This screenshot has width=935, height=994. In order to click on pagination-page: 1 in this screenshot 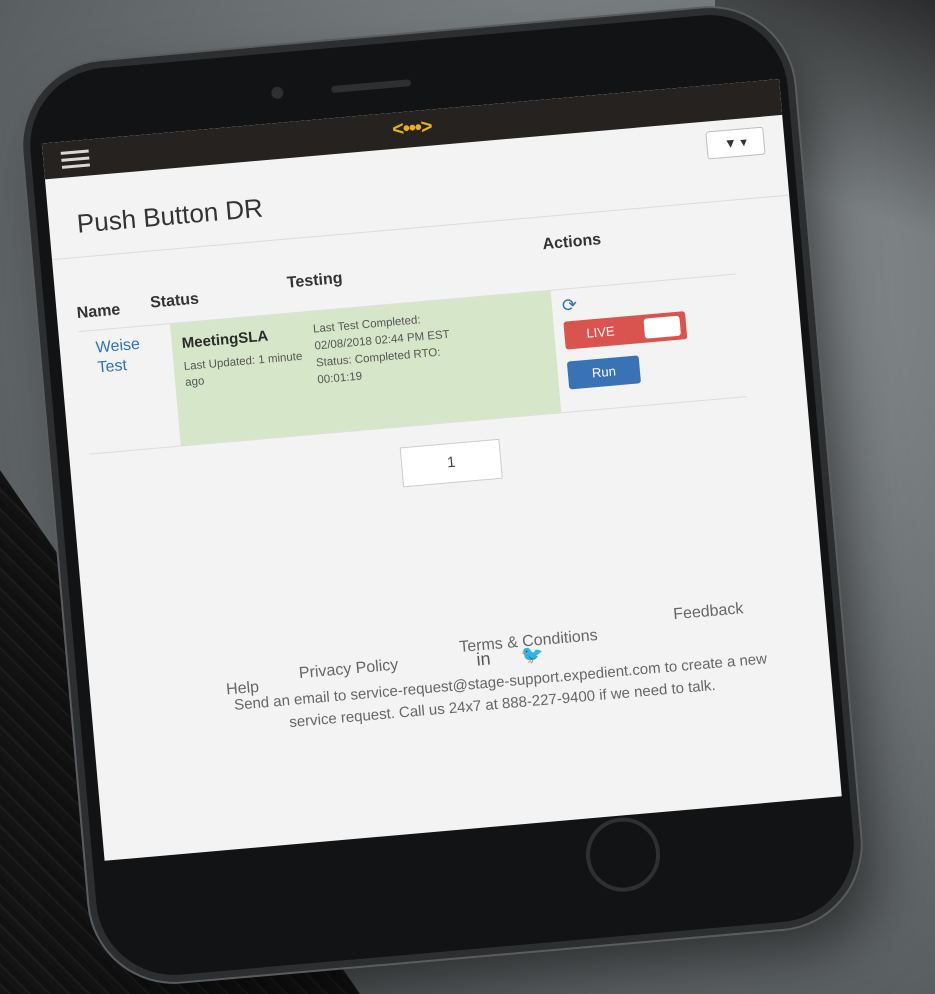, I will do `click(451, 463)`.